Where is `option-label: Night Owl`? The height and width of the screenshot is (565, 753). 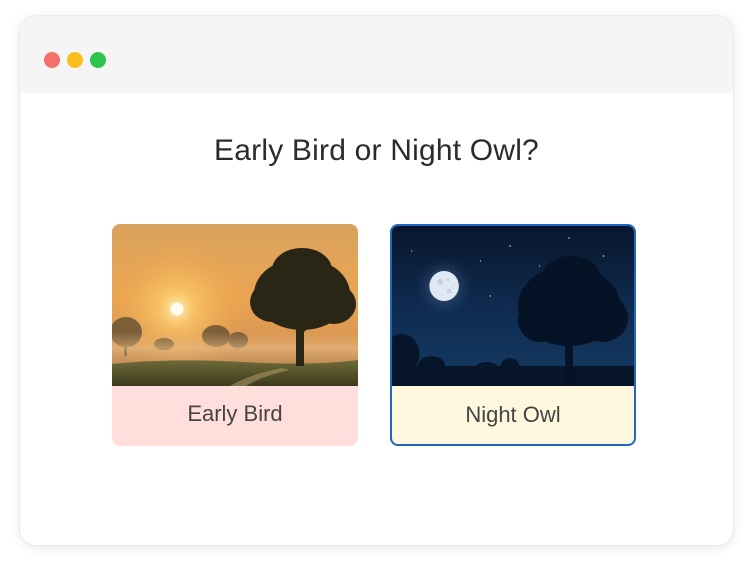 option-label: Night Owl is located at coordinates (513, 414).